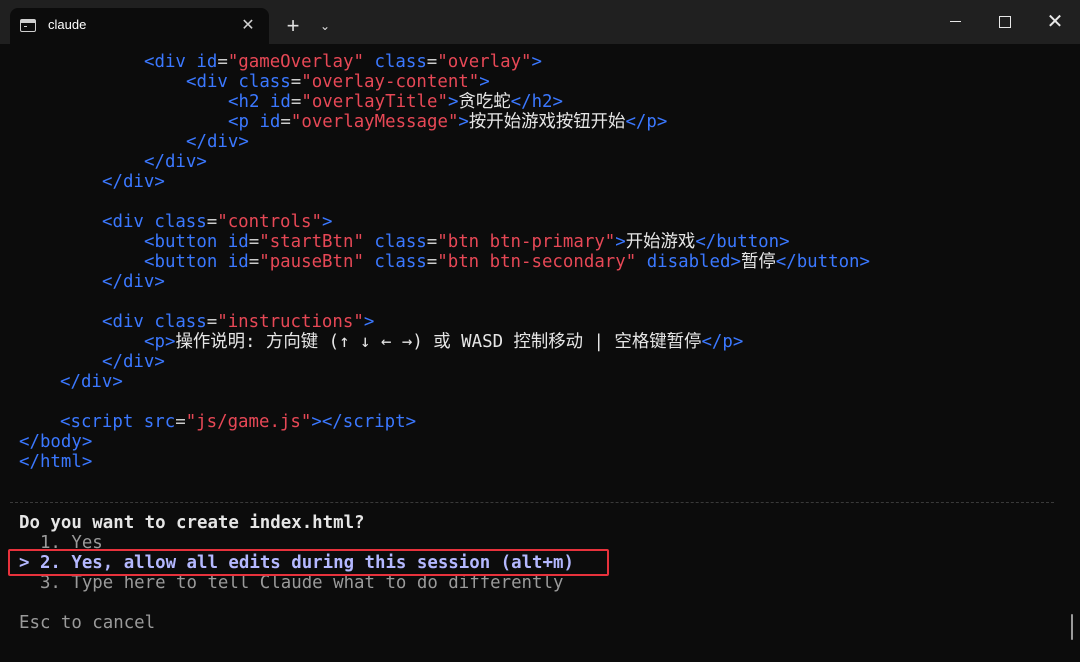 The height and width of the screenshot is (662, 1080). What do you see at coordinates (1055, 22) in the screenshot?
I see `close-button: ✕` at bounding box center [1055, 22].